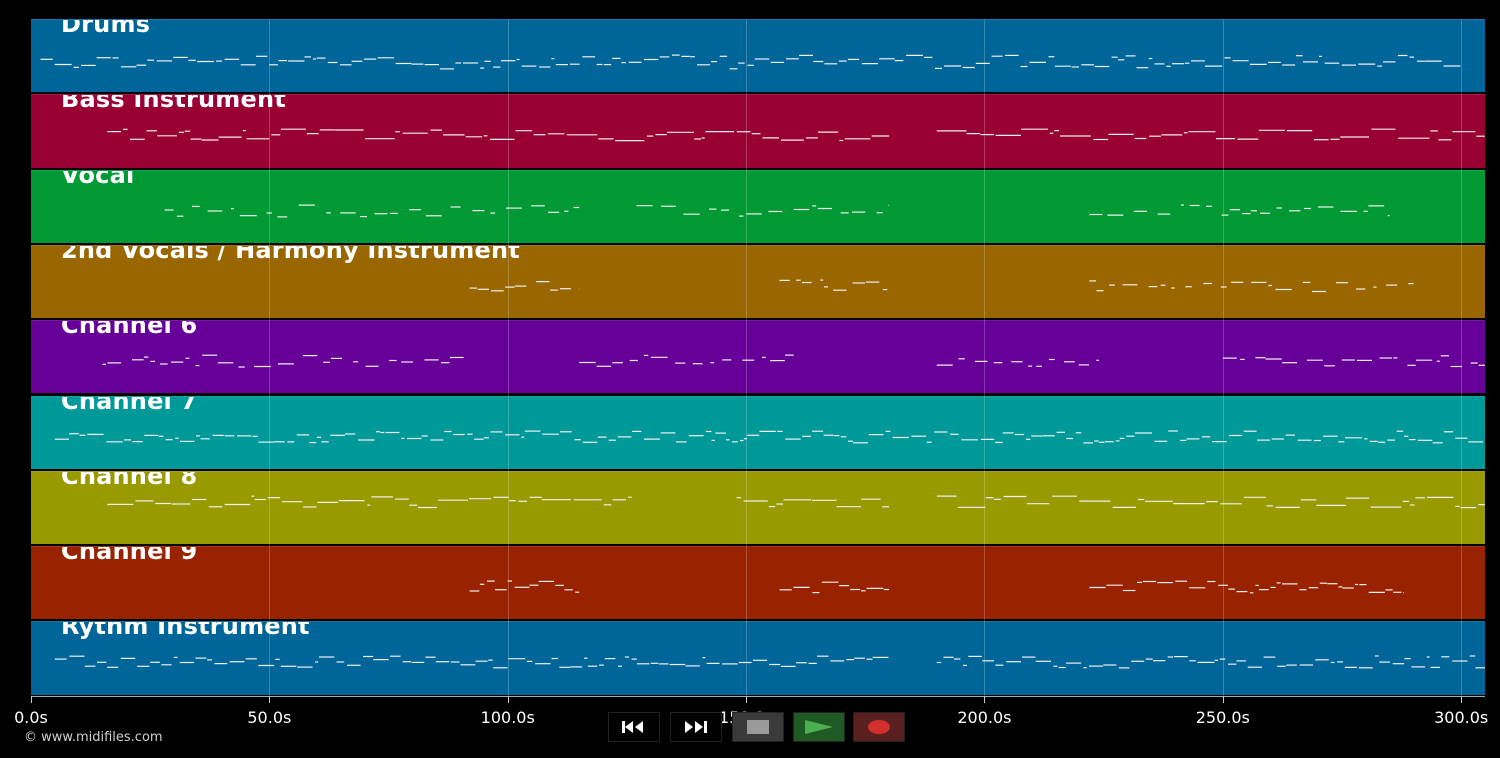 The width and height of the screenshot is (1500, 758). I want to click on rewind-icon, so click(632, 727).